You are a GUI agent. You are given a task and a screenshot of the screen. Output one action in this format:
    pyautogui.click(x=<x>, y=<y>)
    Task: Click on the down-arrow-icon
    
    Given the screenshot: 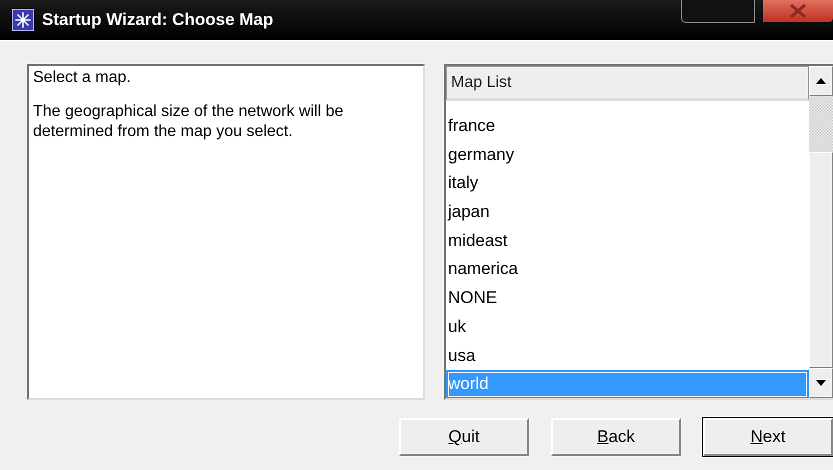 What is the action you would take?
    pyautogui.click(x=821, y=383)
    